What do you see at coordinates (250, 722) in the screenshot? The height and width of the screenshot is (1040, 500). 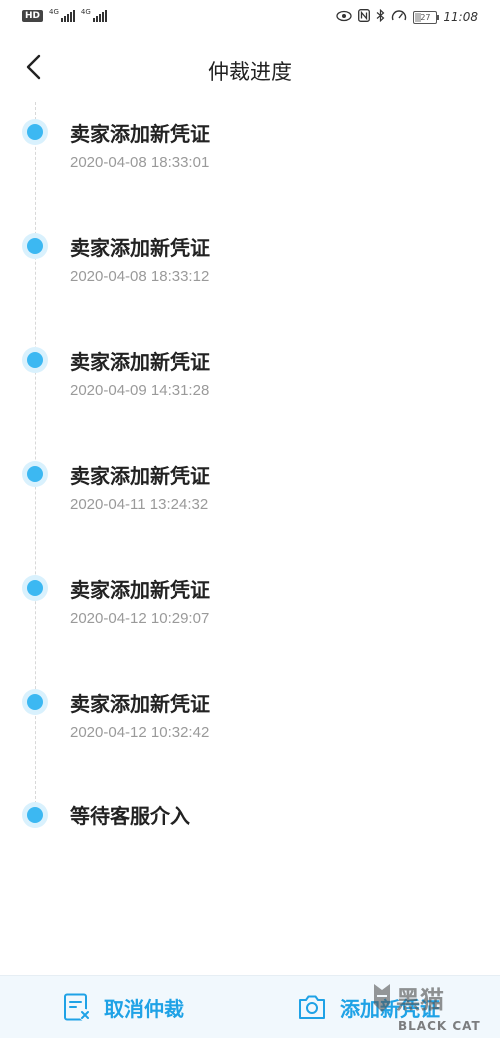 I see `timeline-item: 卖家添加新凭证 2020-04-12 10:32:42` at bounding box center [250, 722].